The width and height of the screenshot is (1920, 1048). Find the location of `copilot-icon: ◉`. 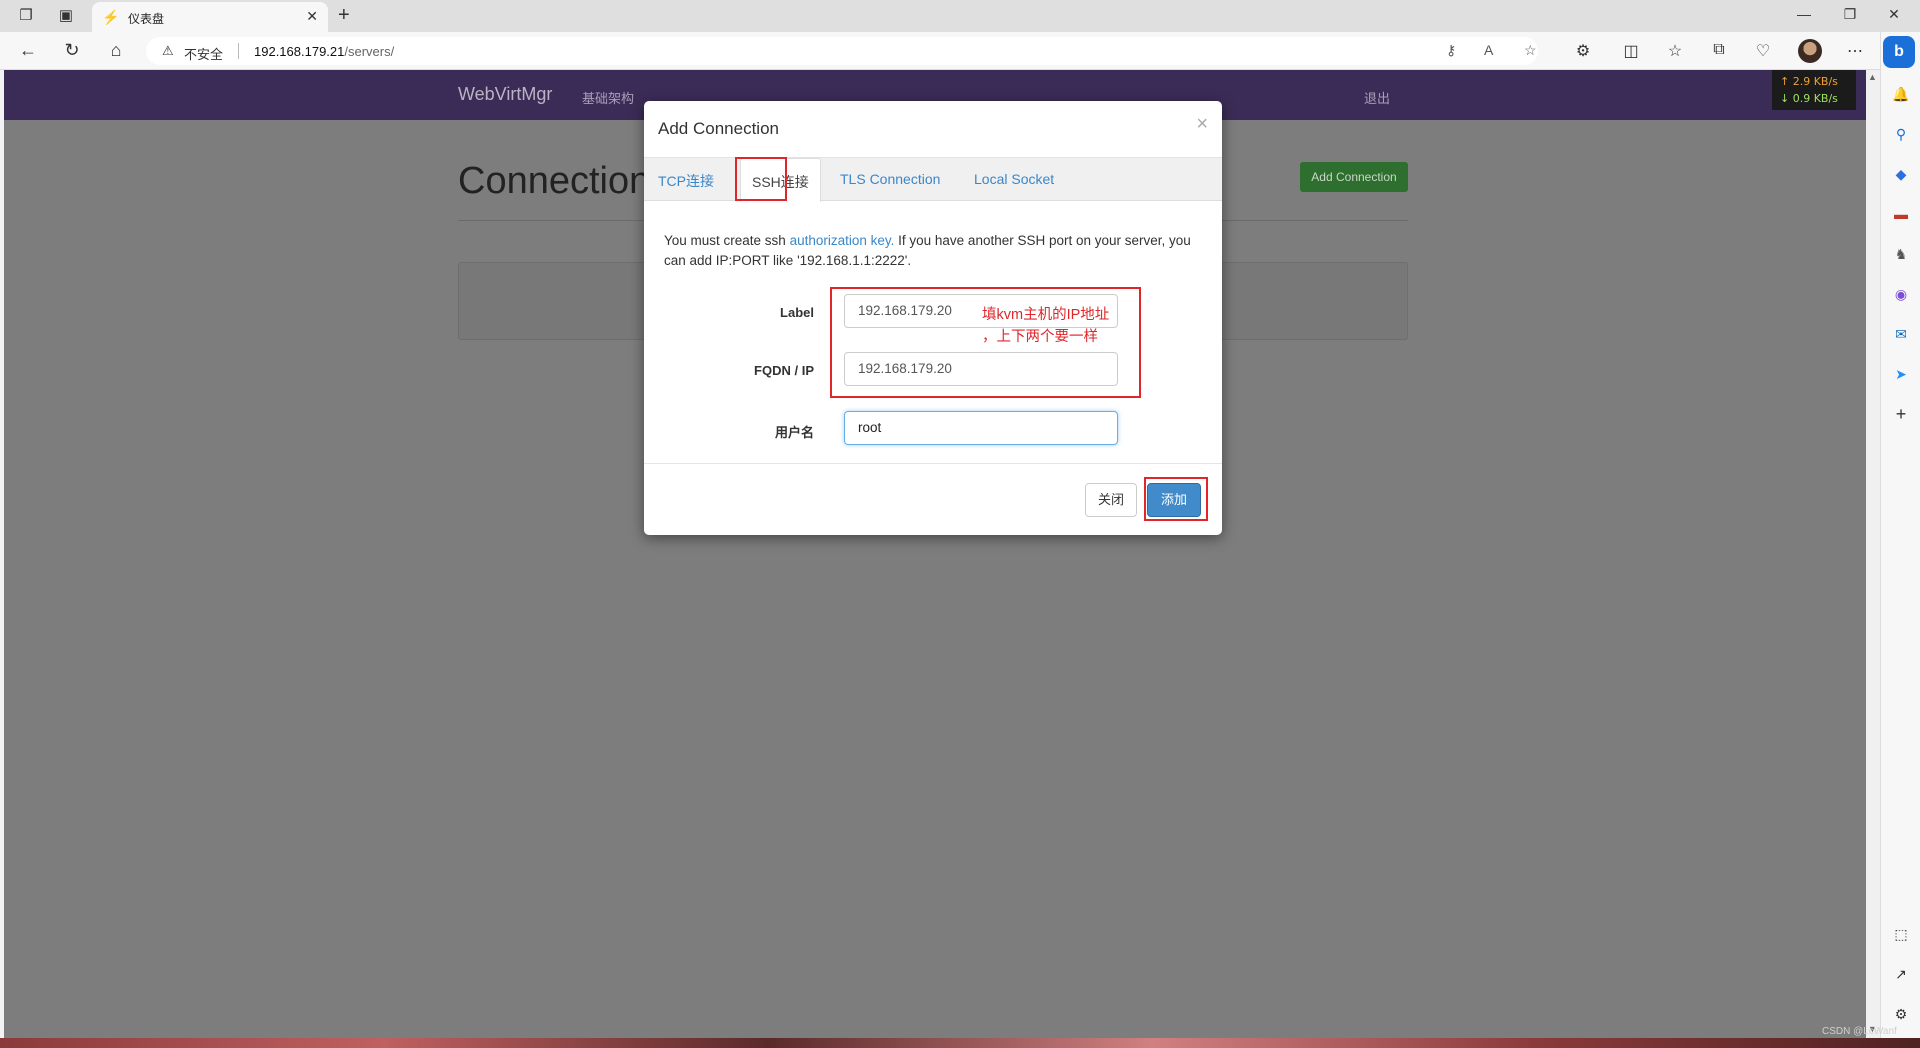

copilot-icon: ◉ is located at coordinates (1901, 294).